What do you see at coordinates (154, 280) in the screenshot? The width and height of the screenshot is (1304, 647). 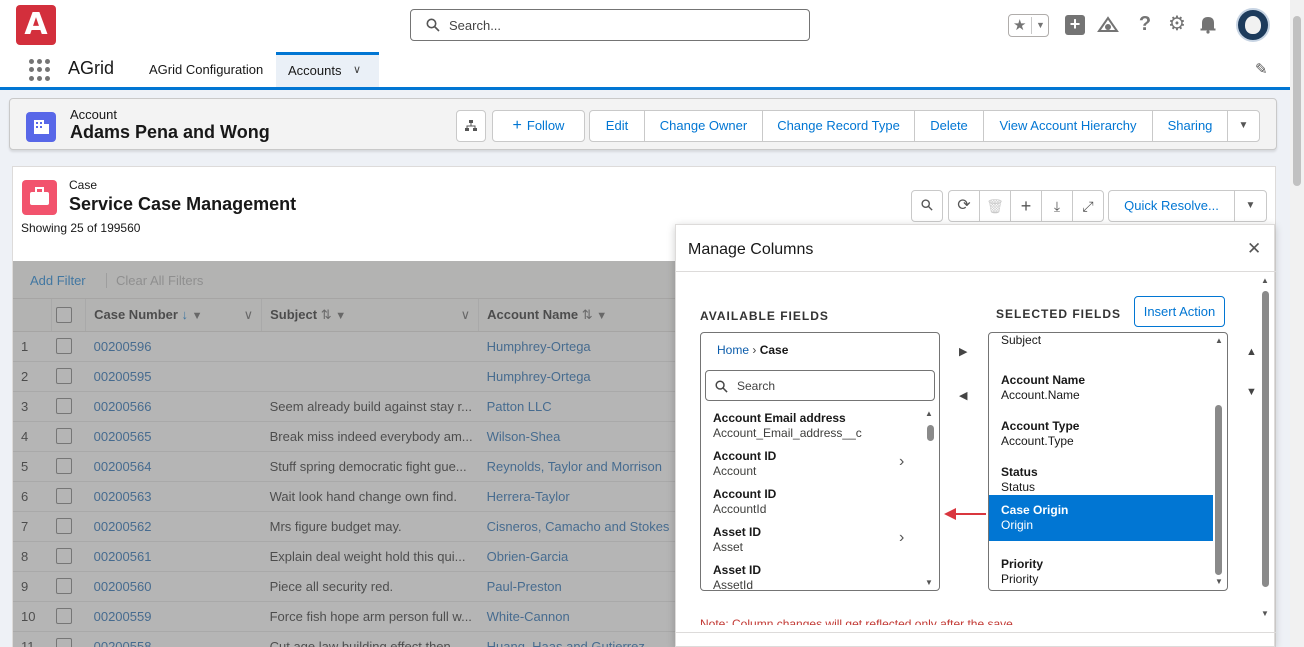 I see `clear-filters-link: Clear All Filters` at bounding box center [154, 280].